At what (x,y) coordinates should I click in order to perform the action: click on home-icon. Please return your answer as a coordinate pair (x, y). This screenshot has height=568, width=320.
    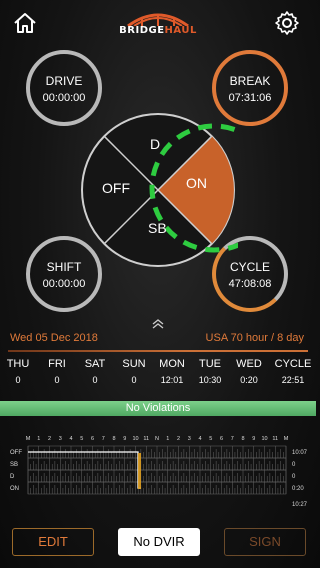
    Looking at the image, I should click on (25, 23).